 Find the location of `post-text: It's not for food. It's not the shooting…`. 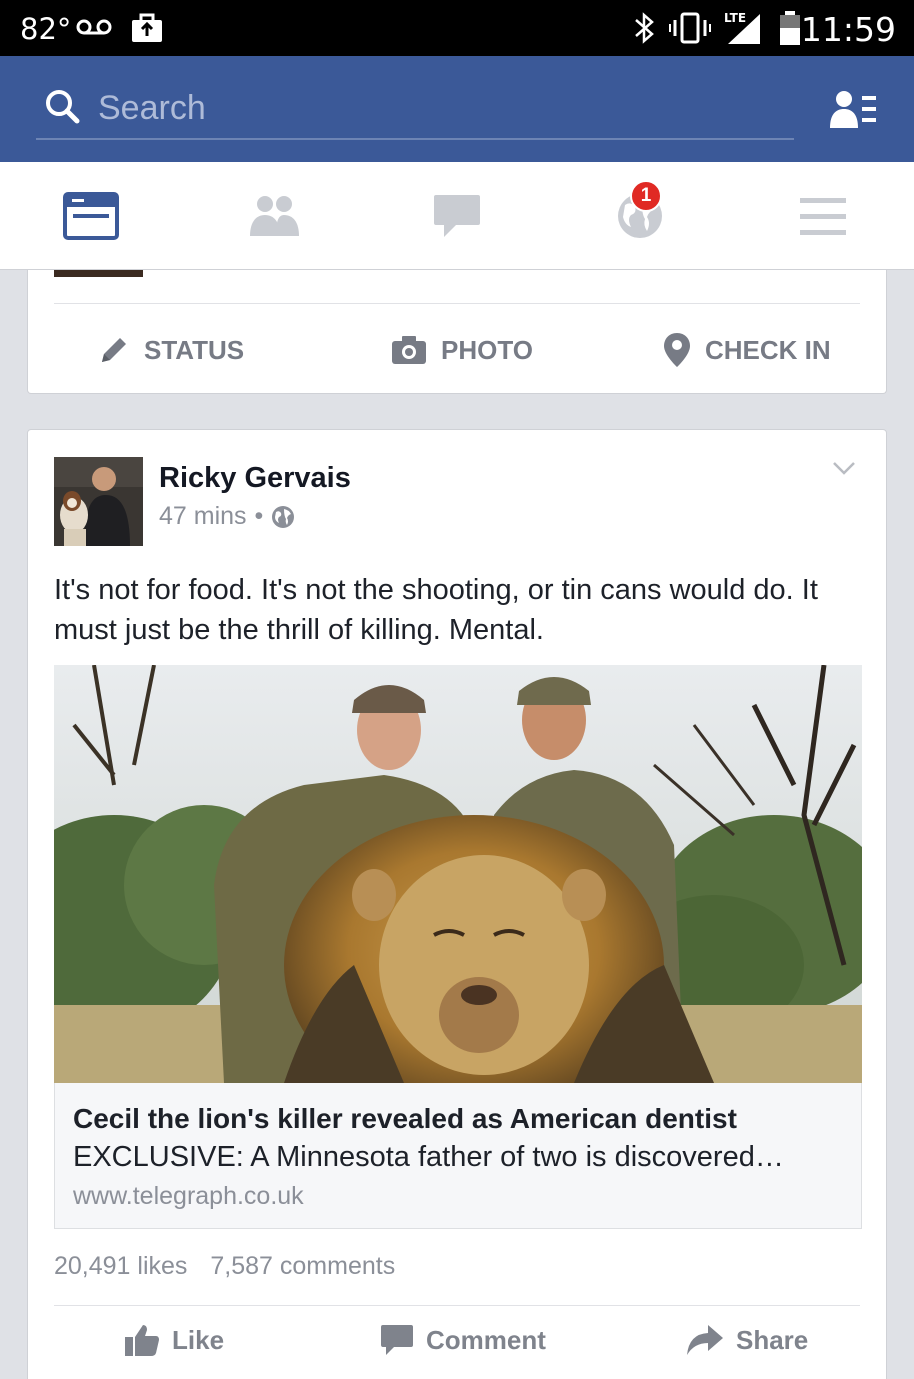

post-text: It's not for food. It's not the shooting… is located at coordinates (436, 610).